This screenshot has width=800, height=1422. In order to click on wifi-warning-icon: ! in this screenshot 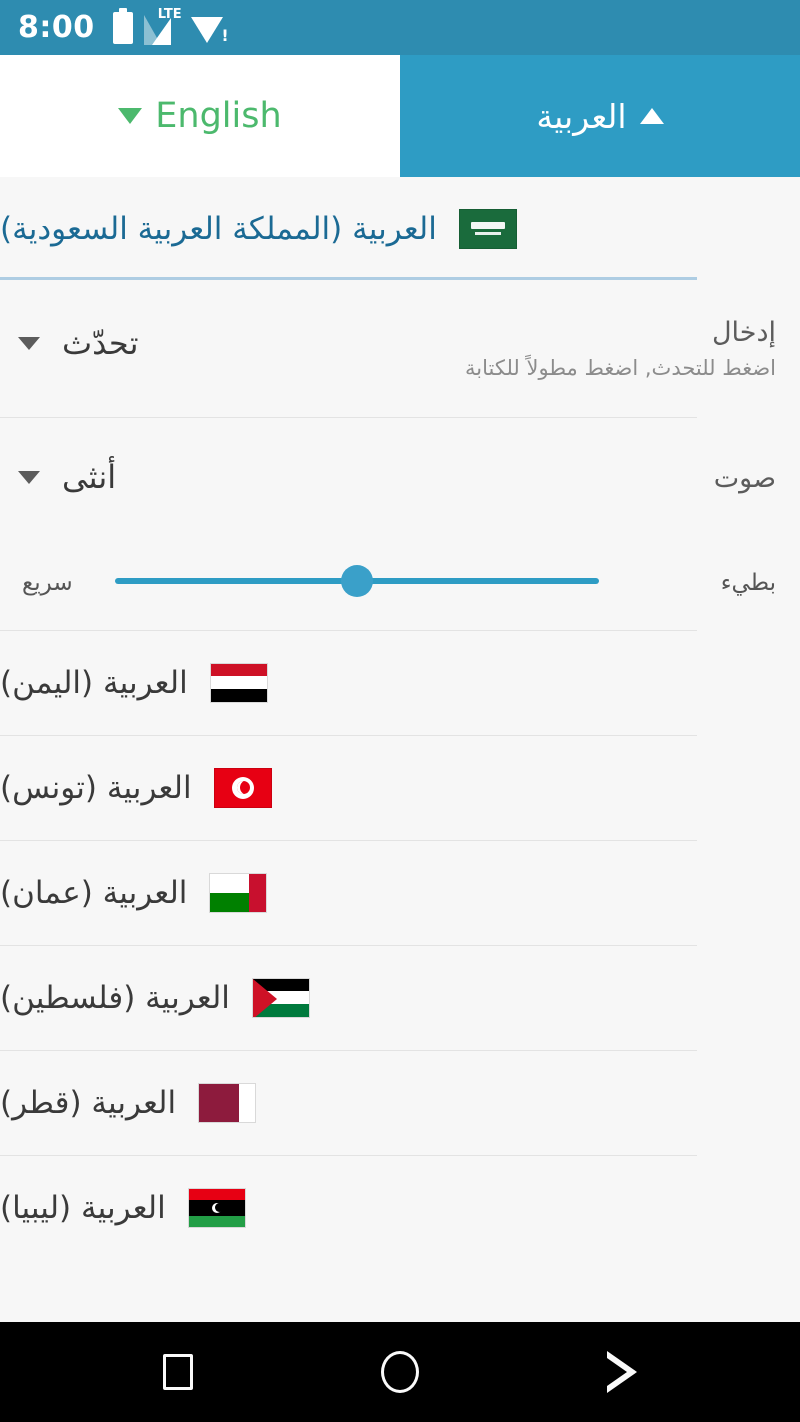, I will do `click(209, 29)`.